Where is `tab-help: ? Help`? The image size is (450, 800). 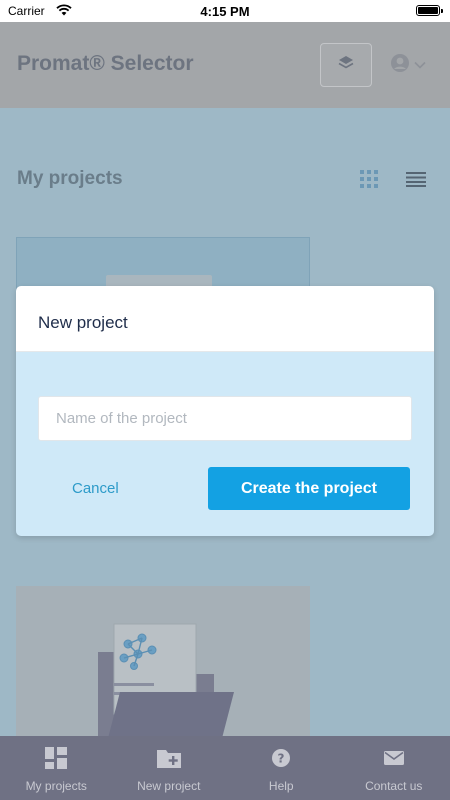
tab-help: ? Help is located at coordinates (281, 768).